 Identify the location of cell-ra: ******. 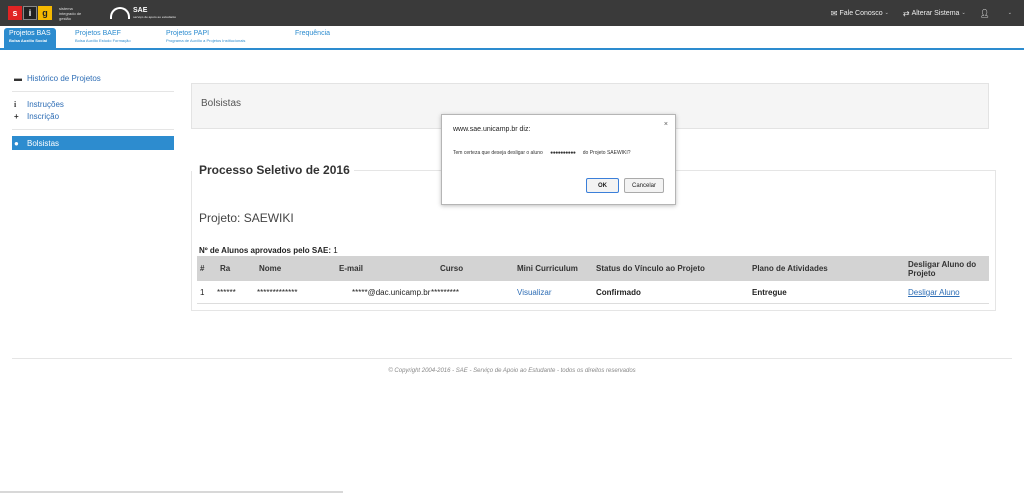
(226, 292).